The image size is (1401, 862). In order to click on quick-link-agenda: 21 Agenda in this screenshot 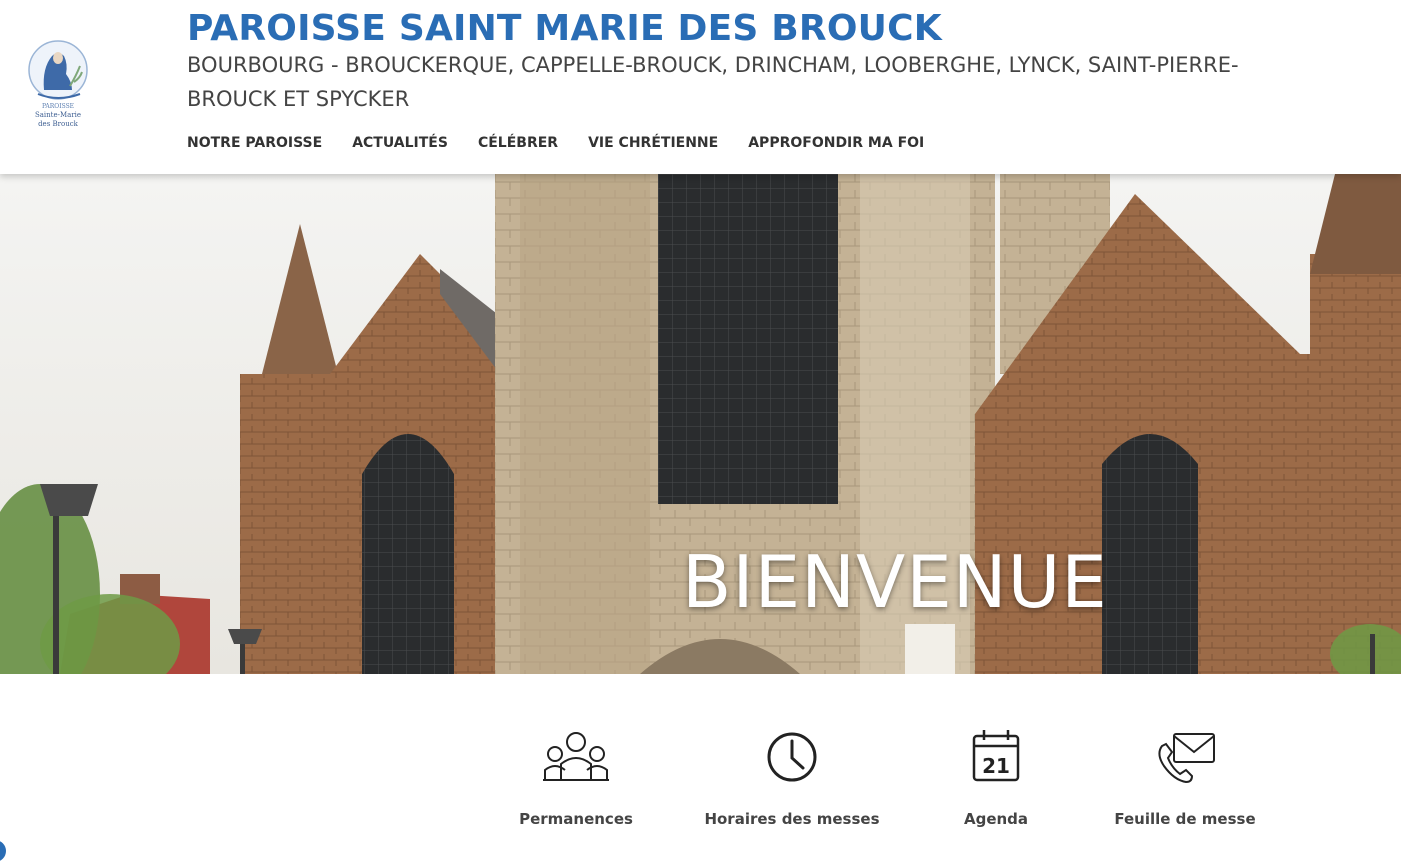, I will do `click(996, 776)`.